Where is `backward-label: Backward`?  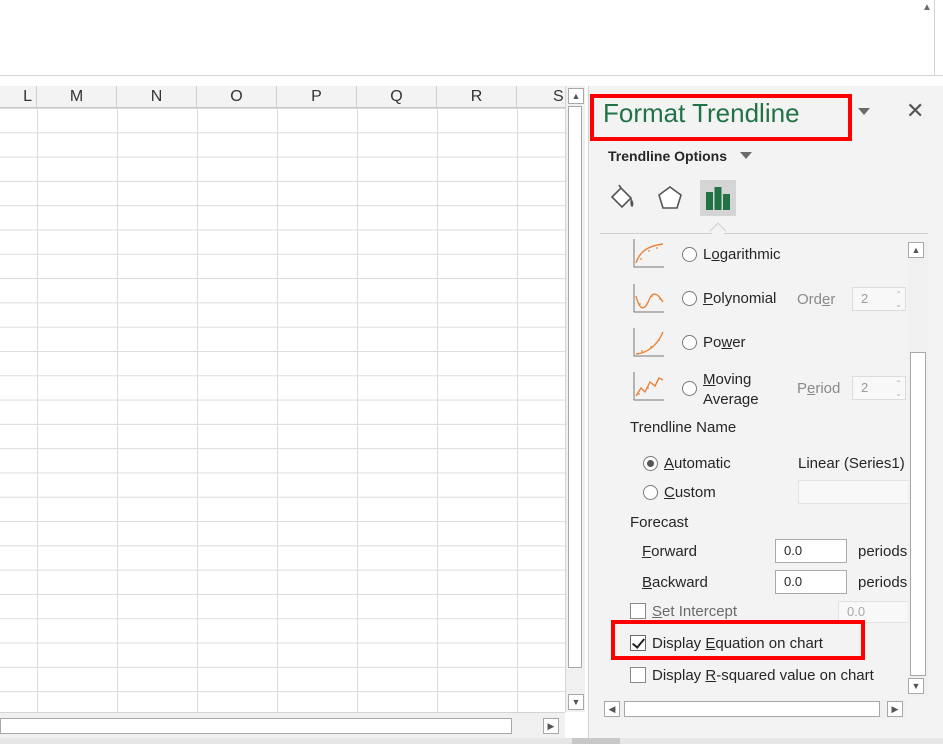 backward-label: Backward is located at coordinates (675, 582).